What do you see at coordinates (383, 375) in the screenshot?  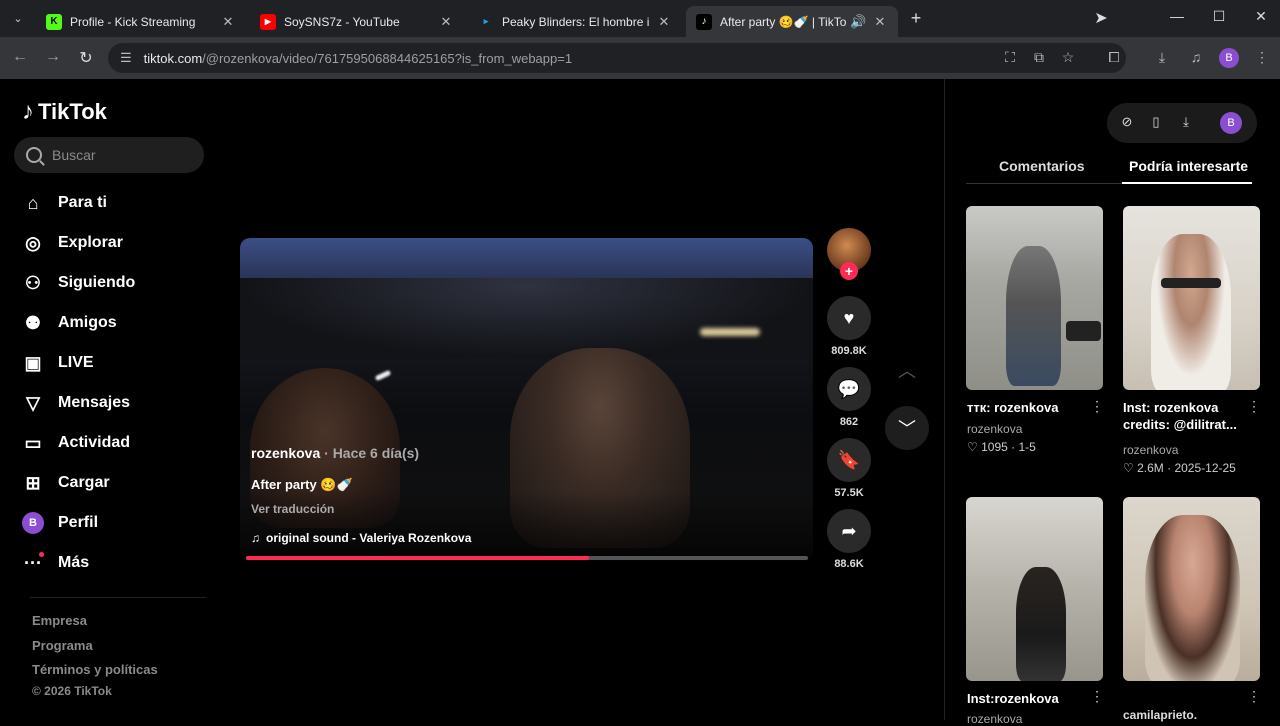 I see `video-frame-light` at bounding box center [383, 375].